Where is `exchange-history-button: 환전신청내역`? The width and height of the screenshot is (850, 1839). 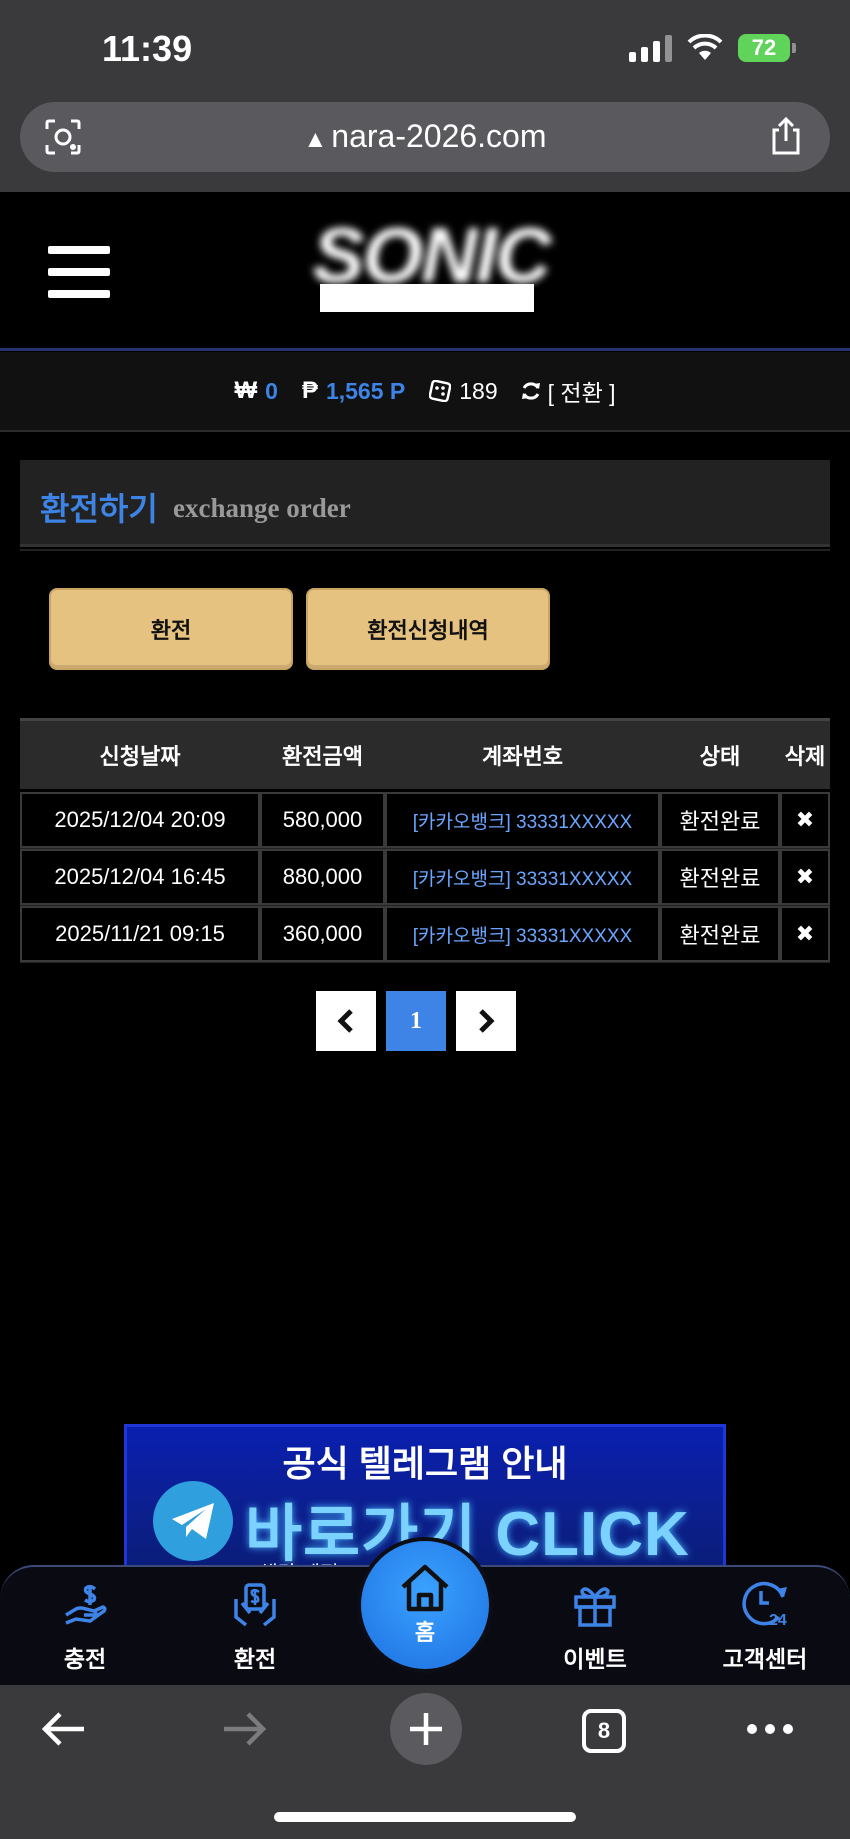 exchange-history-button: 환전신청내역 is located at coordinates (428, 629).